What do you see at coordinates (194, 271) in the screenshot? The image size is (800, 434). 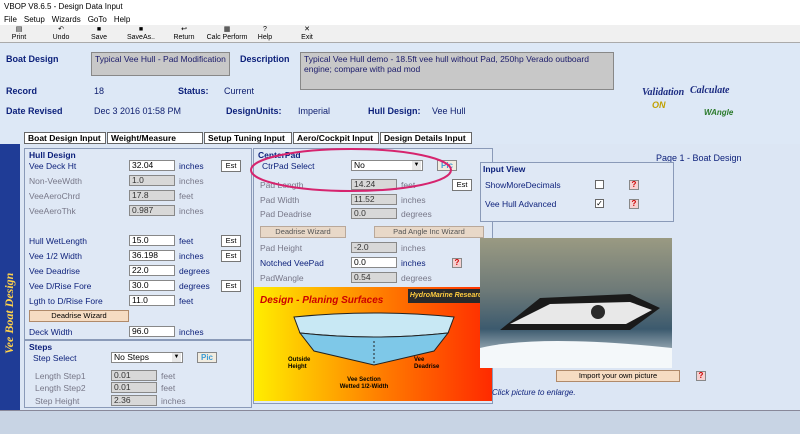 I see `vee-deadrise-unit: degrees` at bounding box center [194, 271].